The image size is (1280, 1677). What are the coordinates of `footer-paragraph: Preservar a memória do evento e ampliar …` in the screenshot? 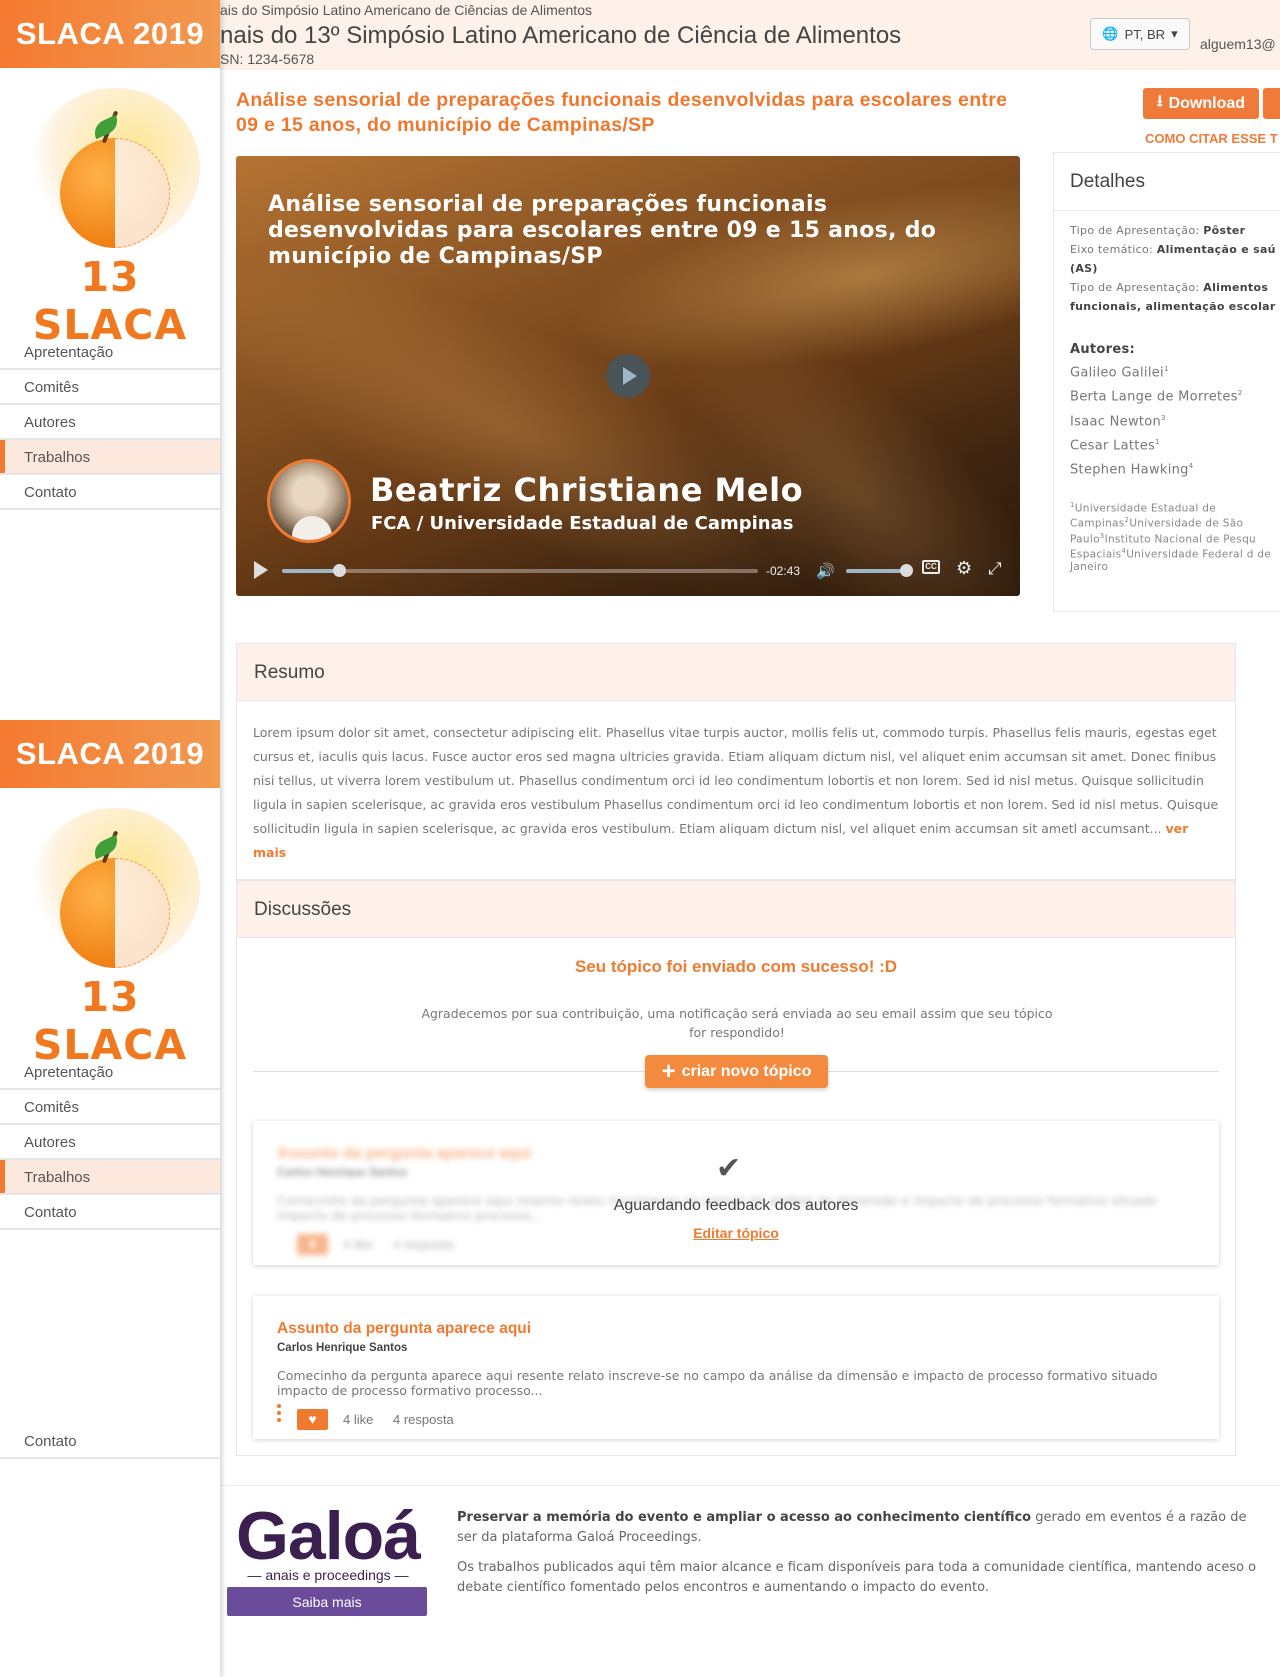 It's located at (857, 1528).